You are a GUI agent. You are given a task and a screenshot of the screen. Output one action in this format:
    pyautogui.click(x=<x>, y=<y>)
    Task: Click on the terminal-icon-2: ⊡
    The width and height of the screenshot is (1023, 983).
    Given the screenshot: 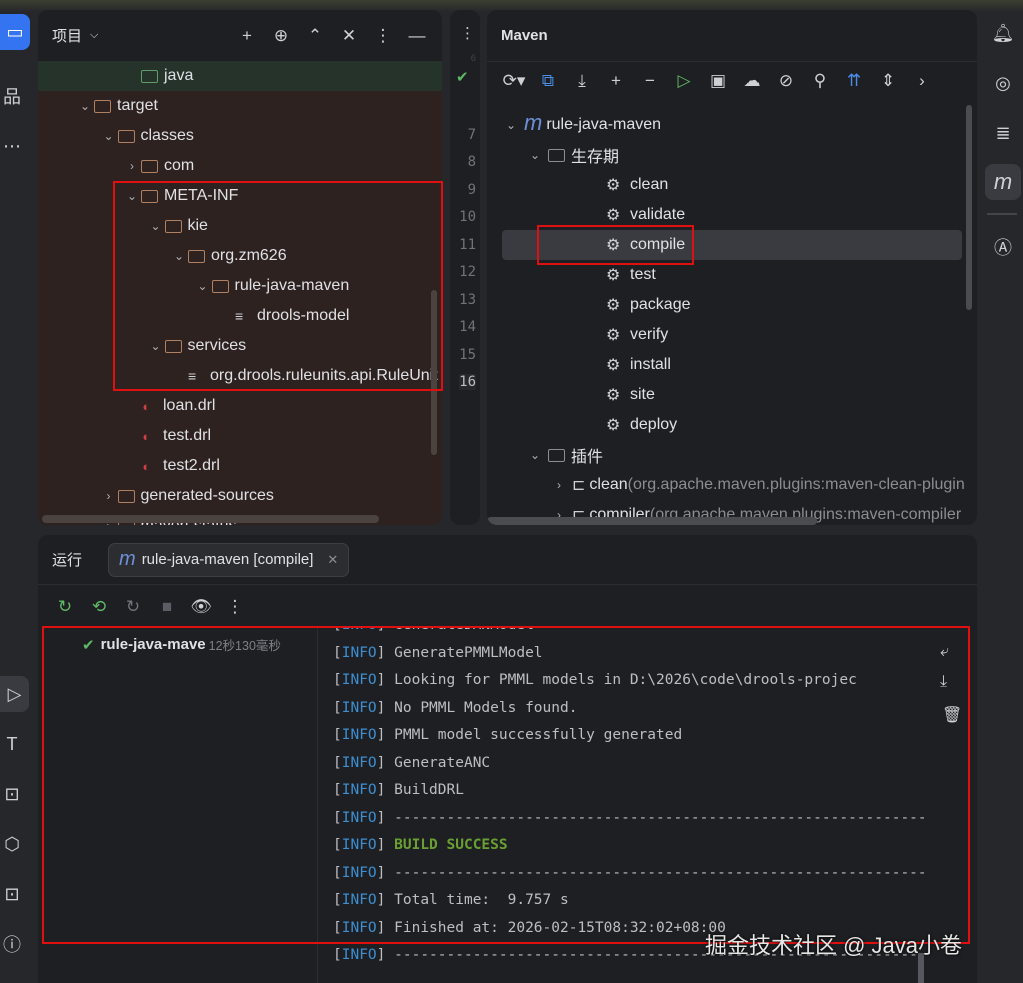 What is the action you would take?
    pyautogui.click(x=12, y=894)
    